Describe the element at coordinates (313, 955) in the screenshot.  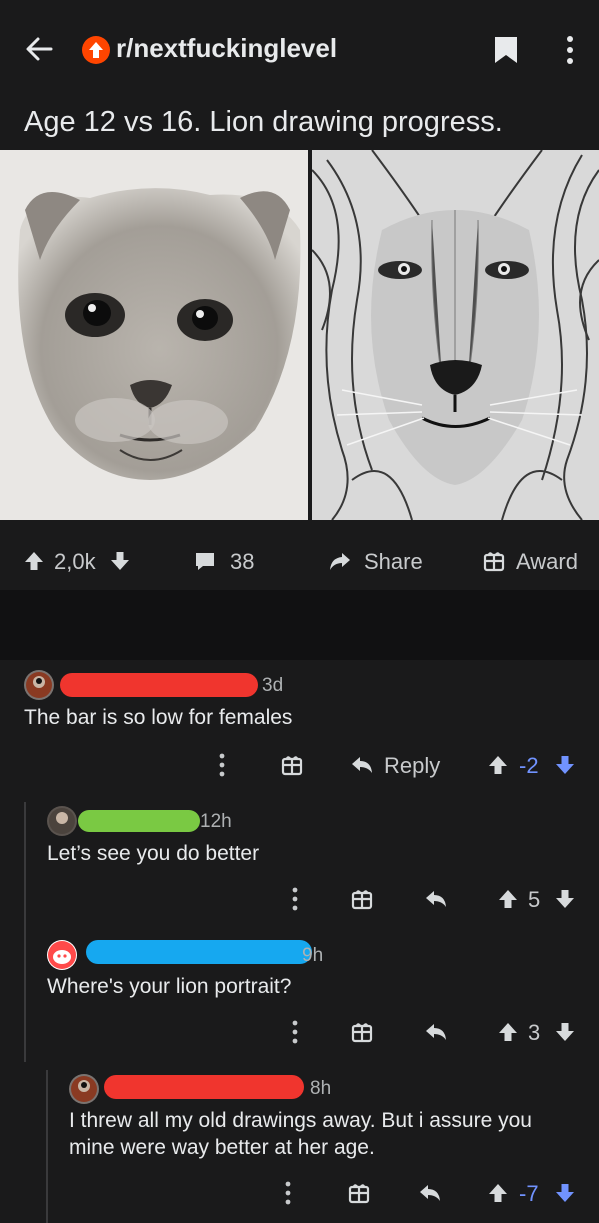
I see `comment-age: 9h` at that location.